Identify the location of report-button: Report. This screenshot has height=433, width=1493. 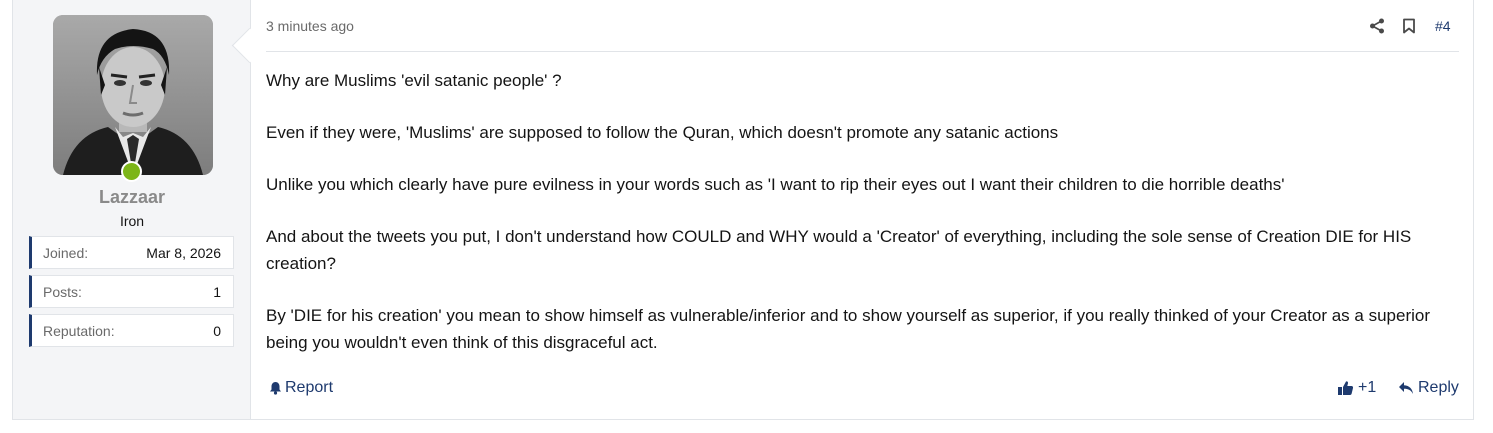
(301, 388).